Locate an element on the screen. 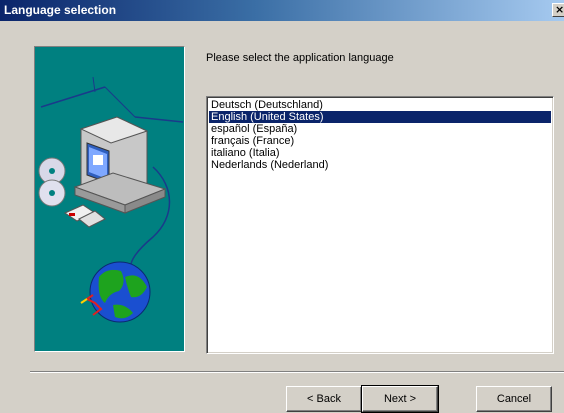 Image resolution: width=564 pixels, height=413 pixels. next-button: Next > is located at coordinates (400, 399).